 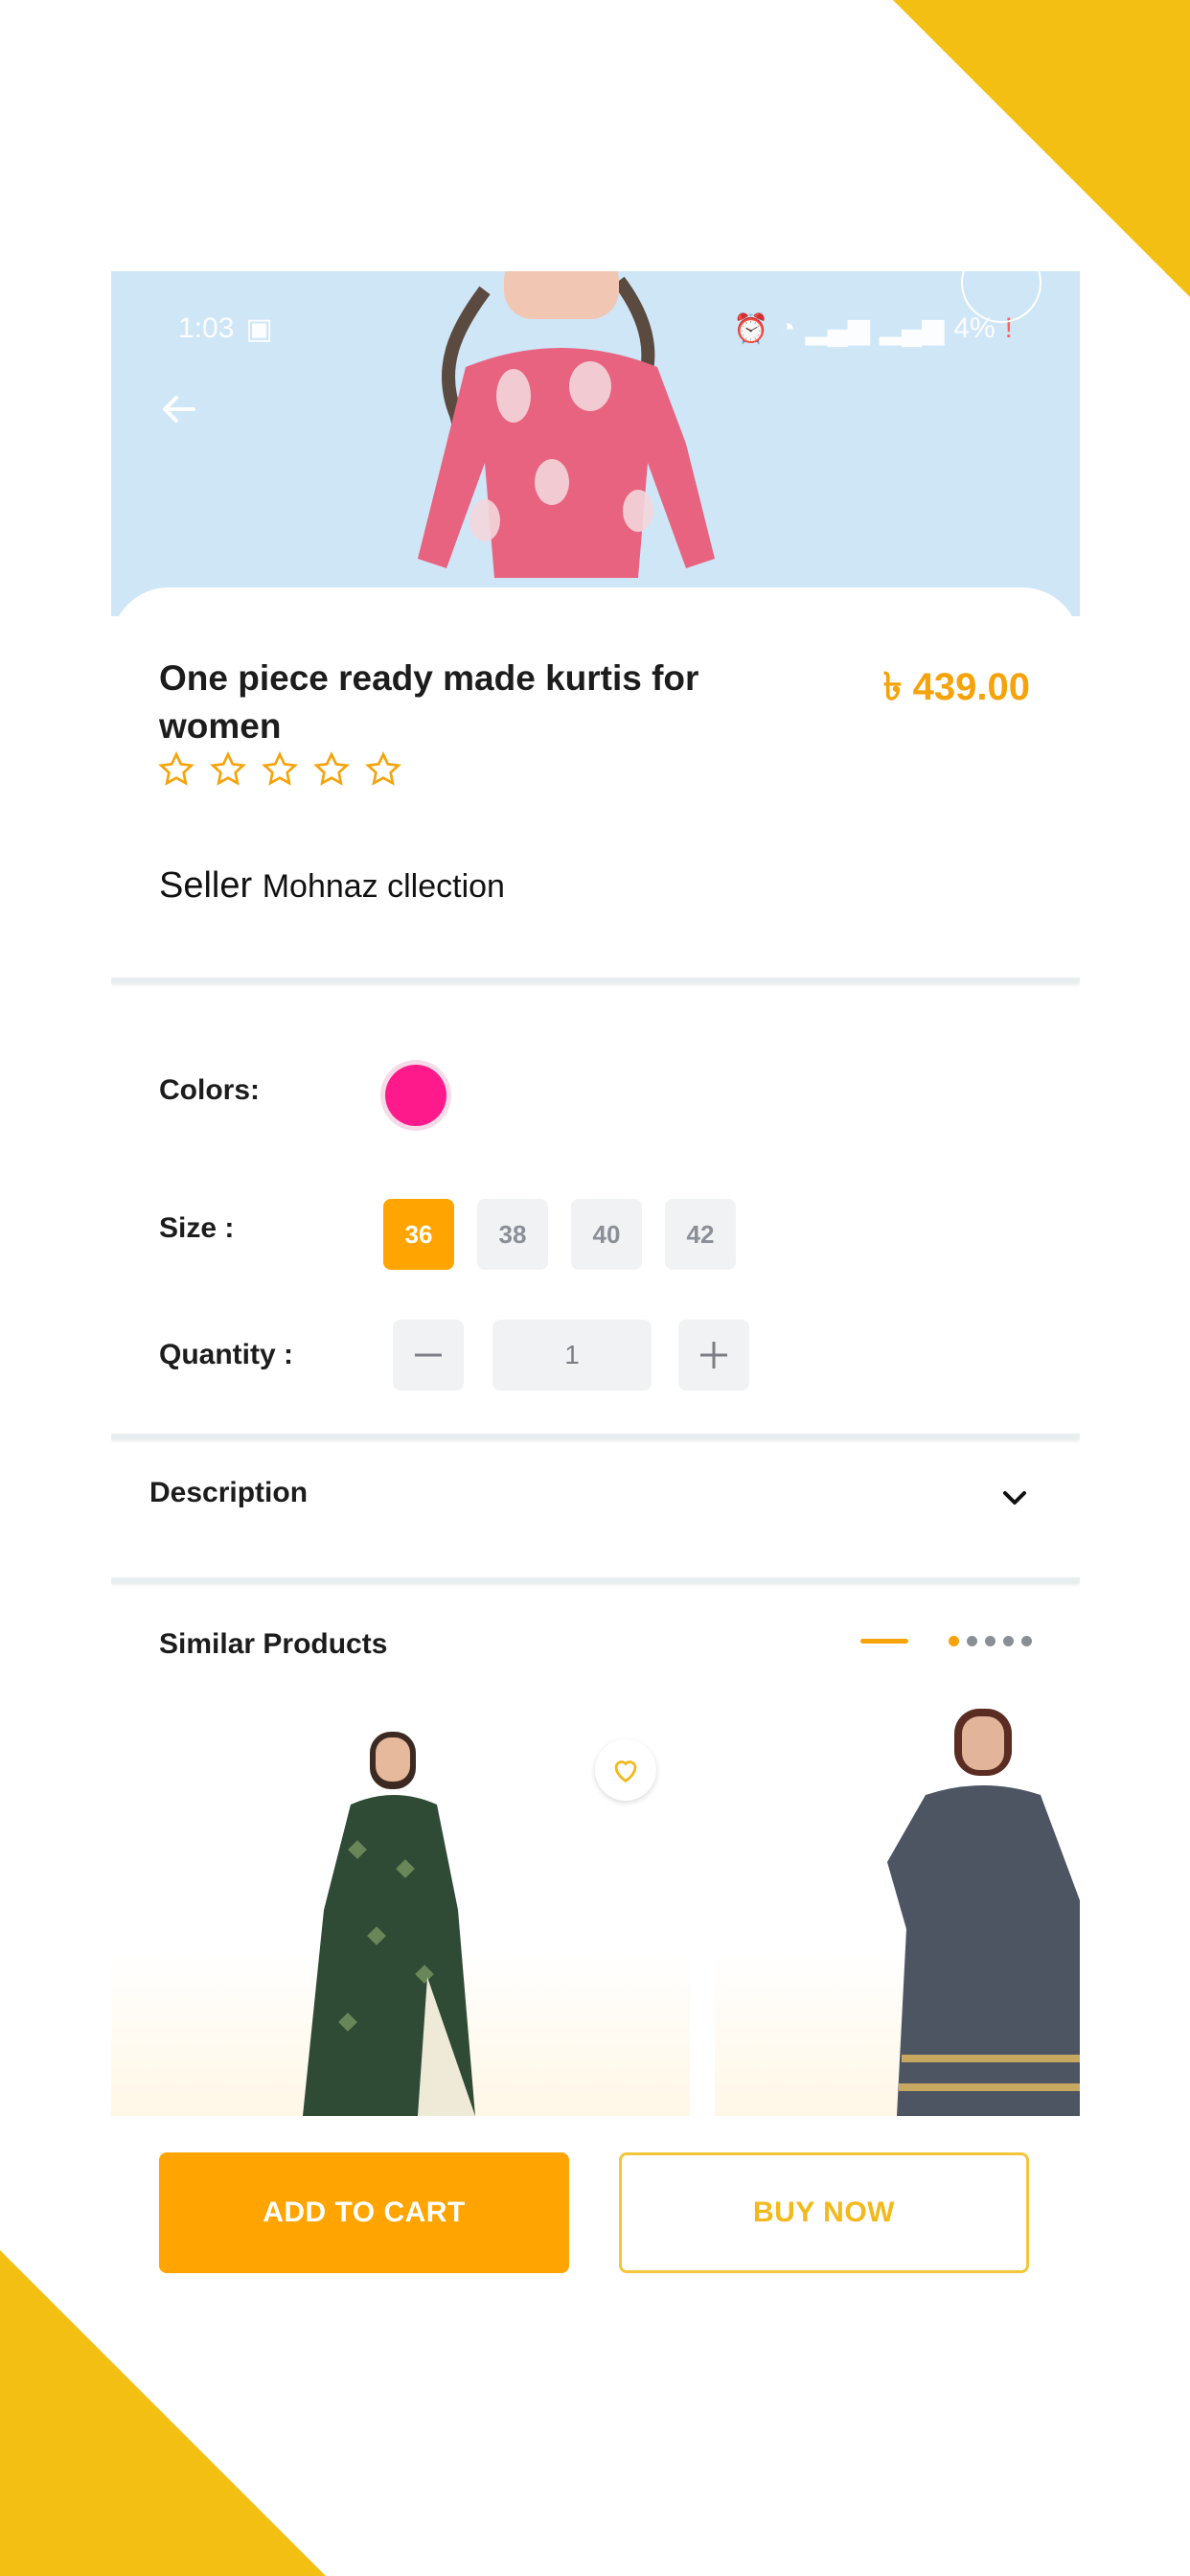 I want to click on color-swatch, so click(x=416, y=1095).